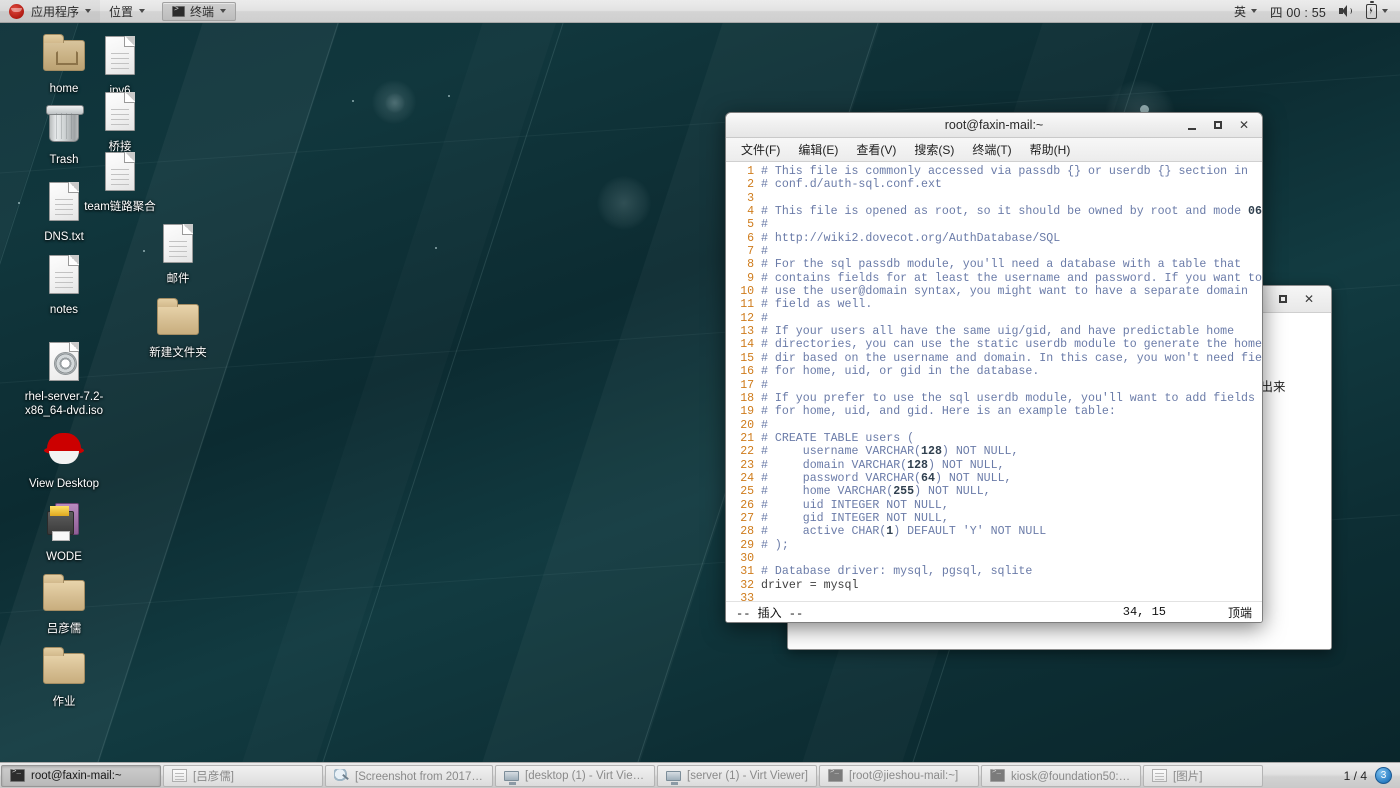 The width and height of the screenshot is (1400, 788). What do you see at coordinates (760, 150) in the screenshot?
I see `terminal-menu-item-0: 文件(F)` at bounding box center [760, 150].